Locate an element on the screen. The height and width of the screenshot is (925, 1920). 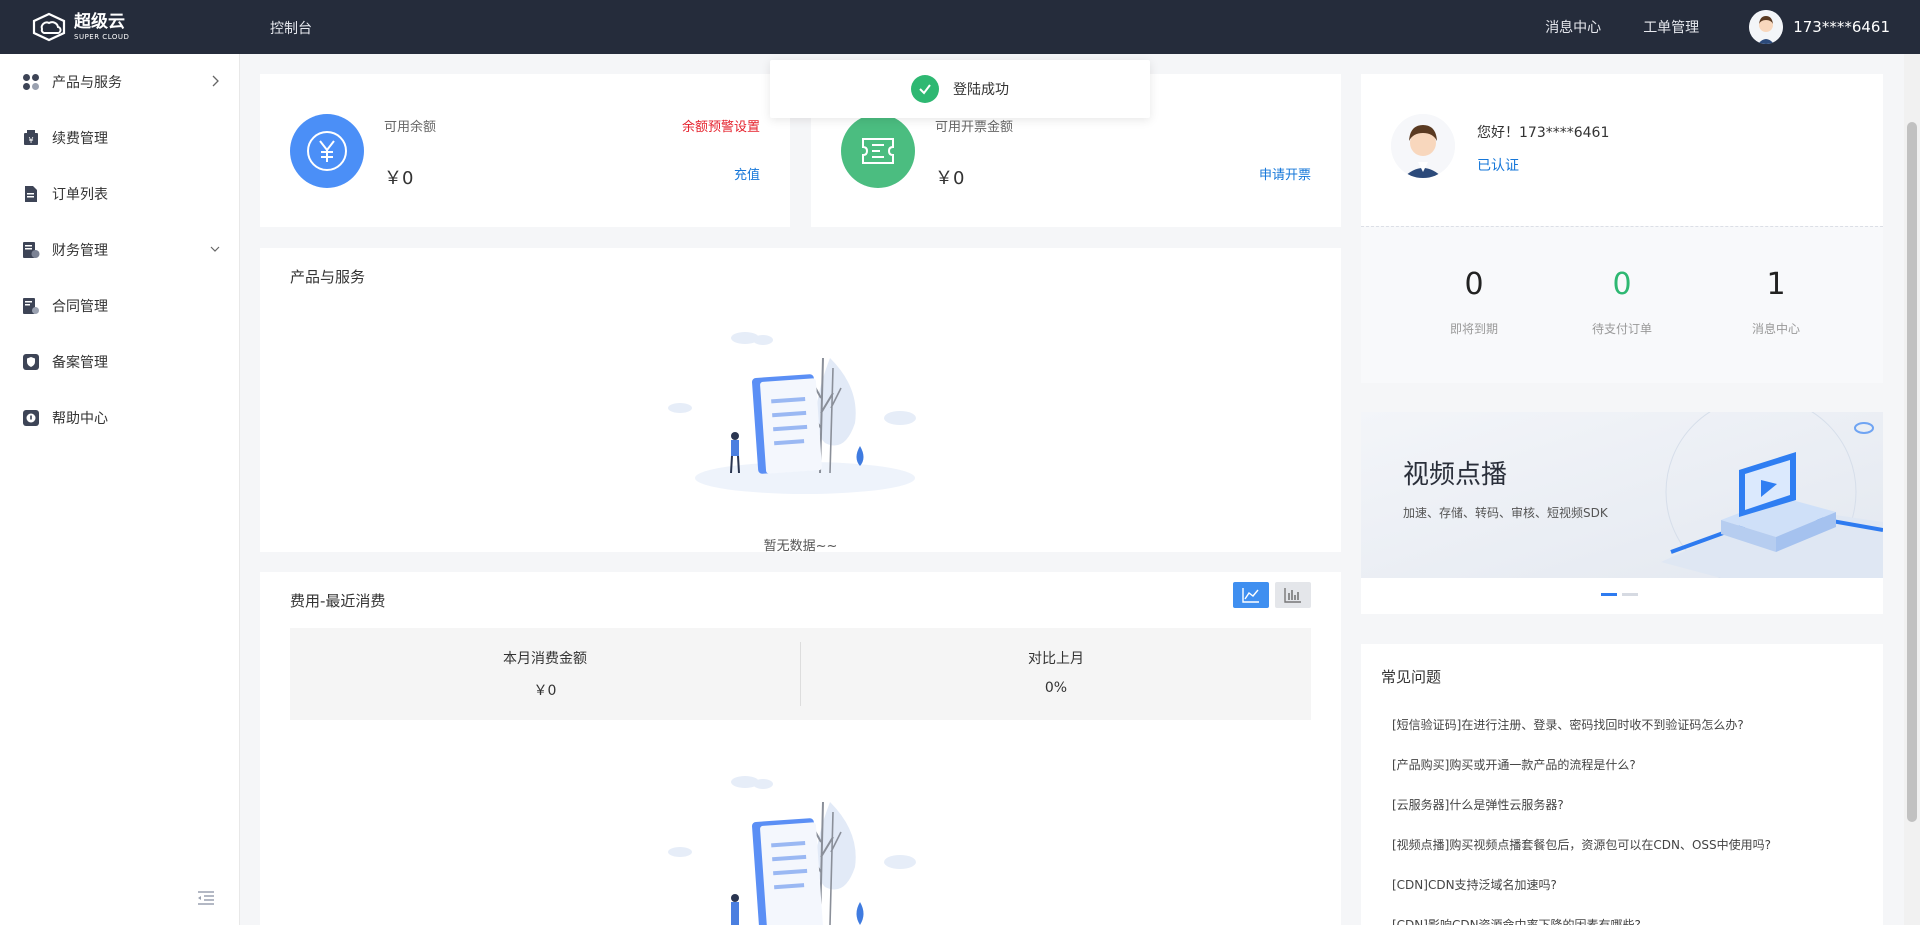
greeting-text: 您好！173****6461 is located at coordinates (1543, 133).